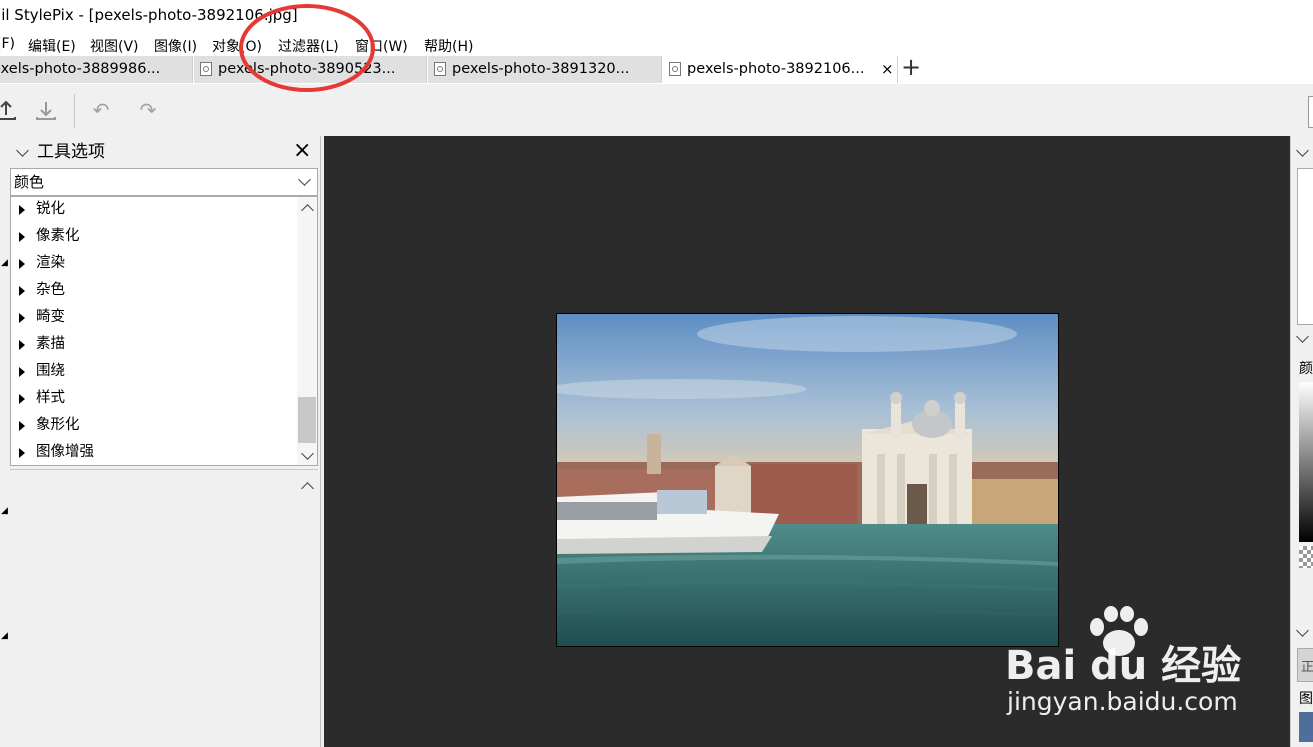 The image size is (1313, 747). I want to click on watermark-url: jingyan.baidu.com, so click(1122, 701).